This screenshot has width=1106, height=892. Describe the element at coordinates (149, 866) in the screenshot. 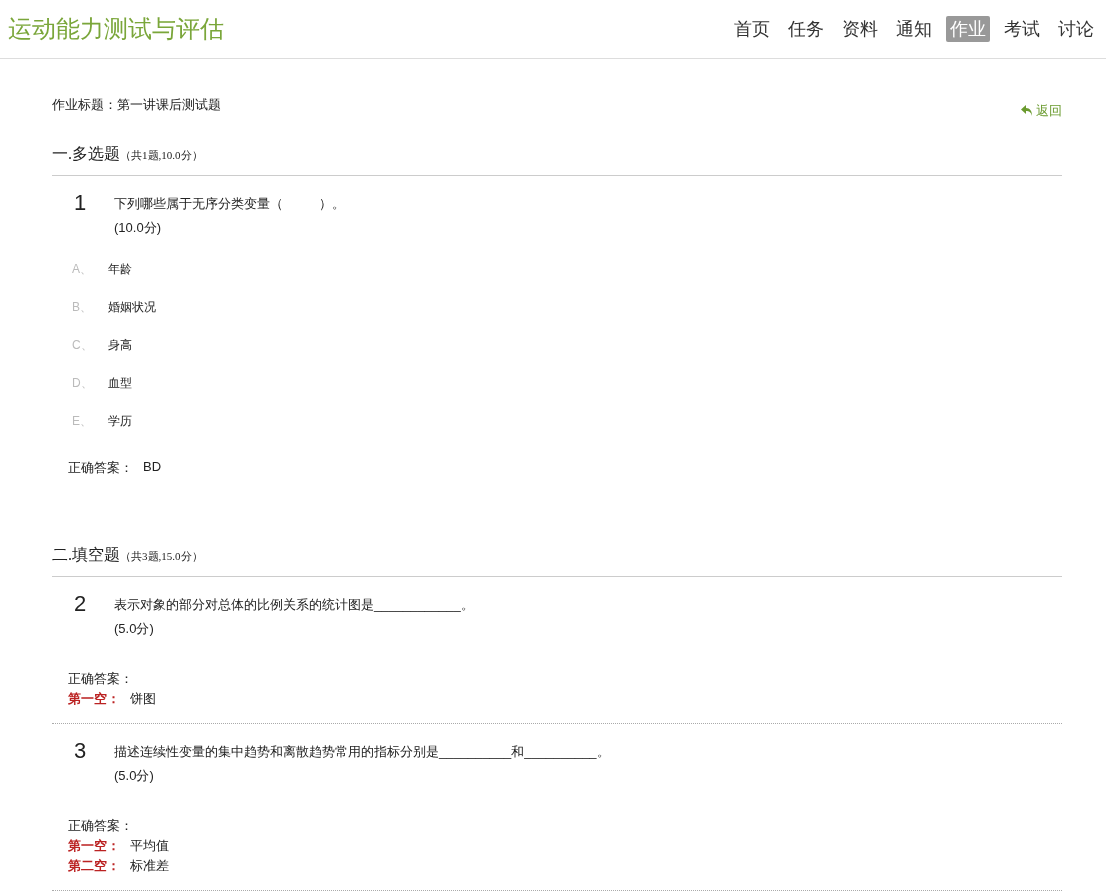

I see `blank-answer: 标准差` at that location.